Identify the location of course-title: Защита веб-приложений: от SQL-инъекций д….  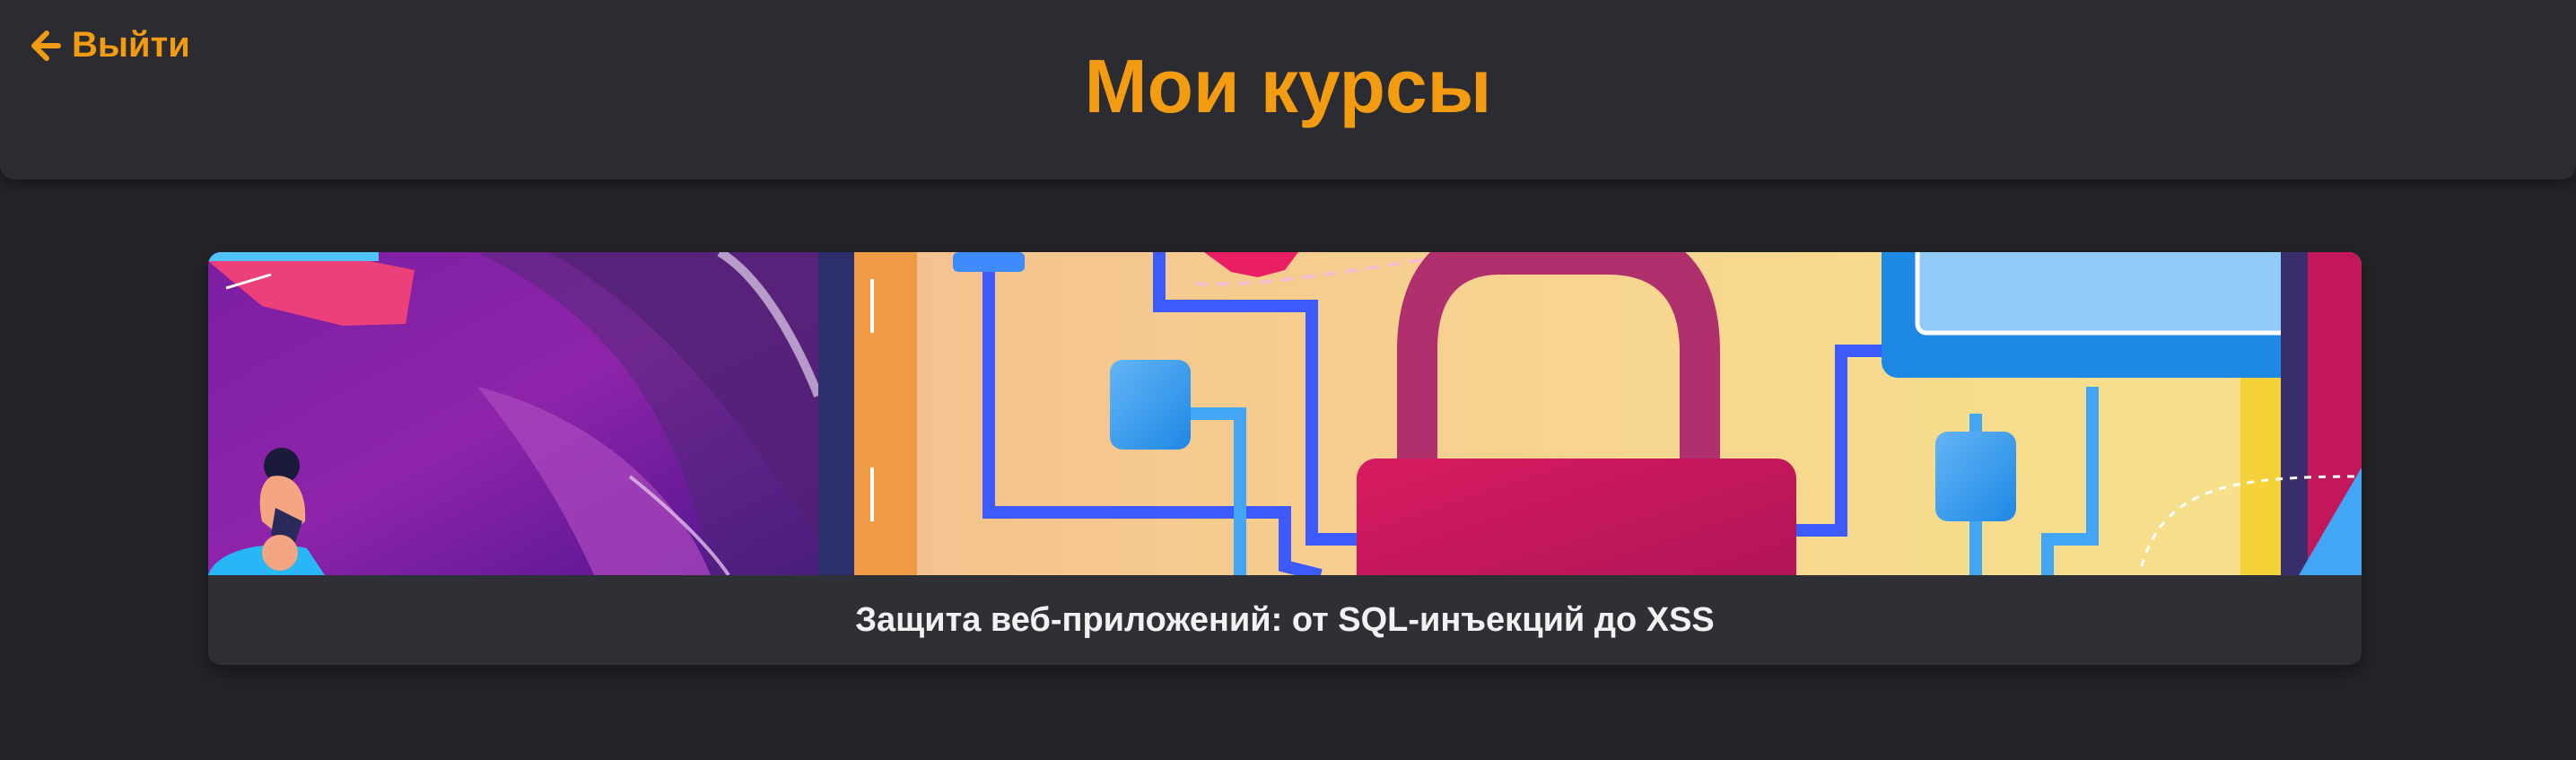
(1285, 619).